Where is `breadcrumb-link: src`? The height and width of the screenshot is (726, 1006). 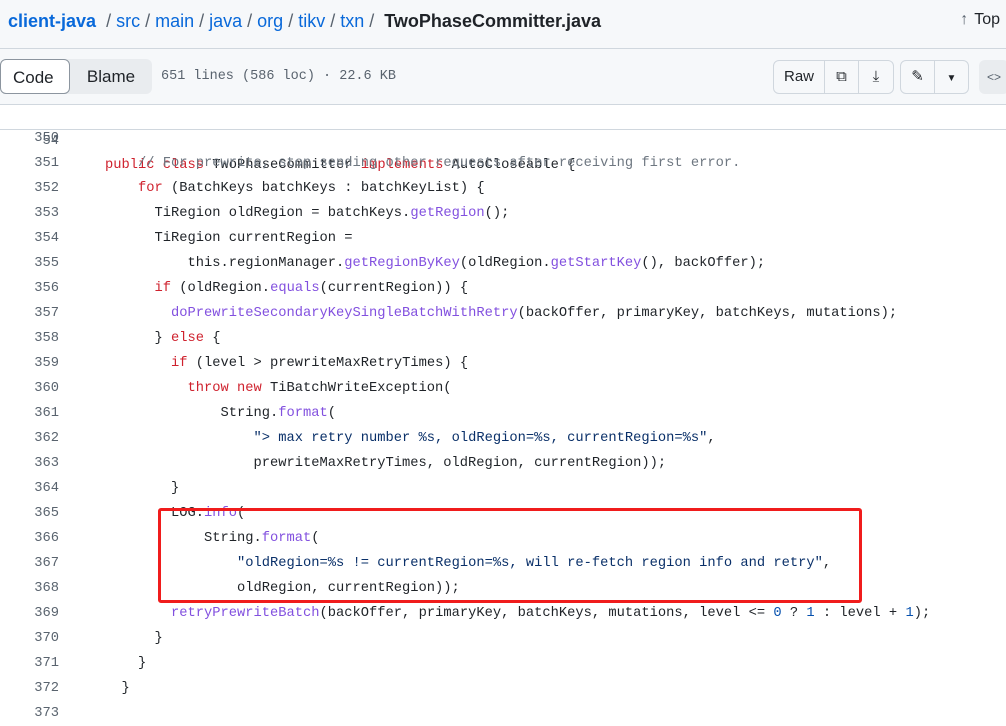 breadcrumb-link: src is located at coordinates (128, 21).